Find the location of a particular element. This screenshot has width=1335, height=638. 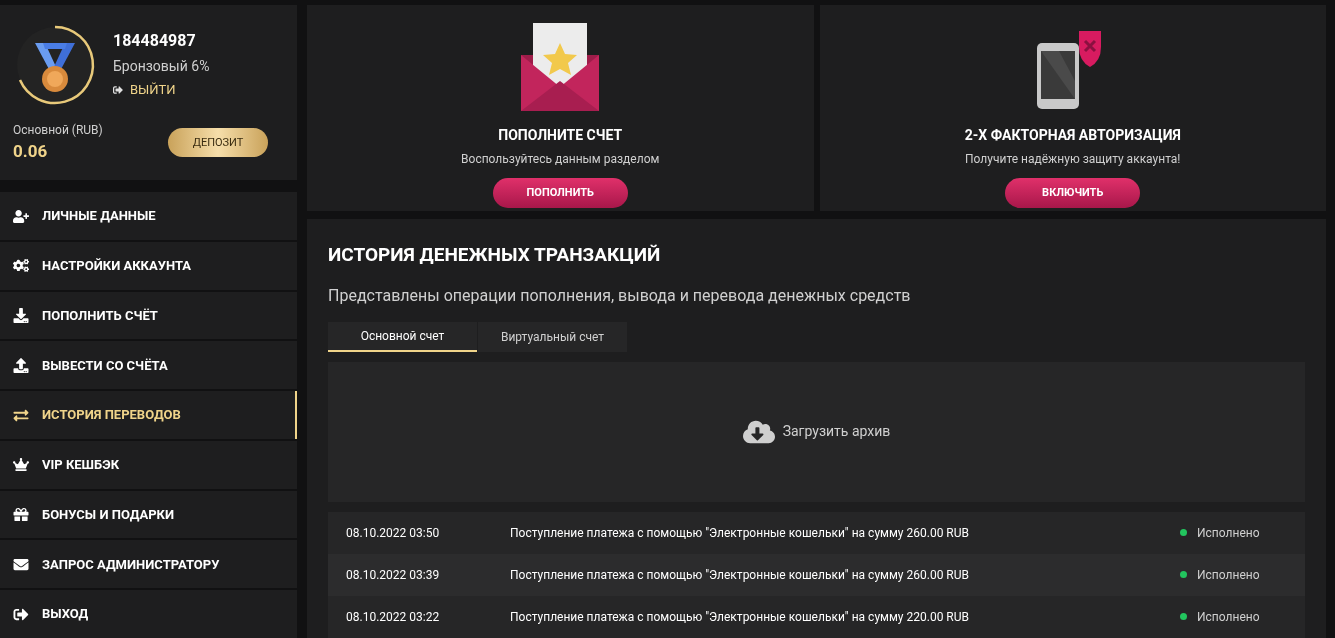

upload-icon is located at coordinates (21, 365).